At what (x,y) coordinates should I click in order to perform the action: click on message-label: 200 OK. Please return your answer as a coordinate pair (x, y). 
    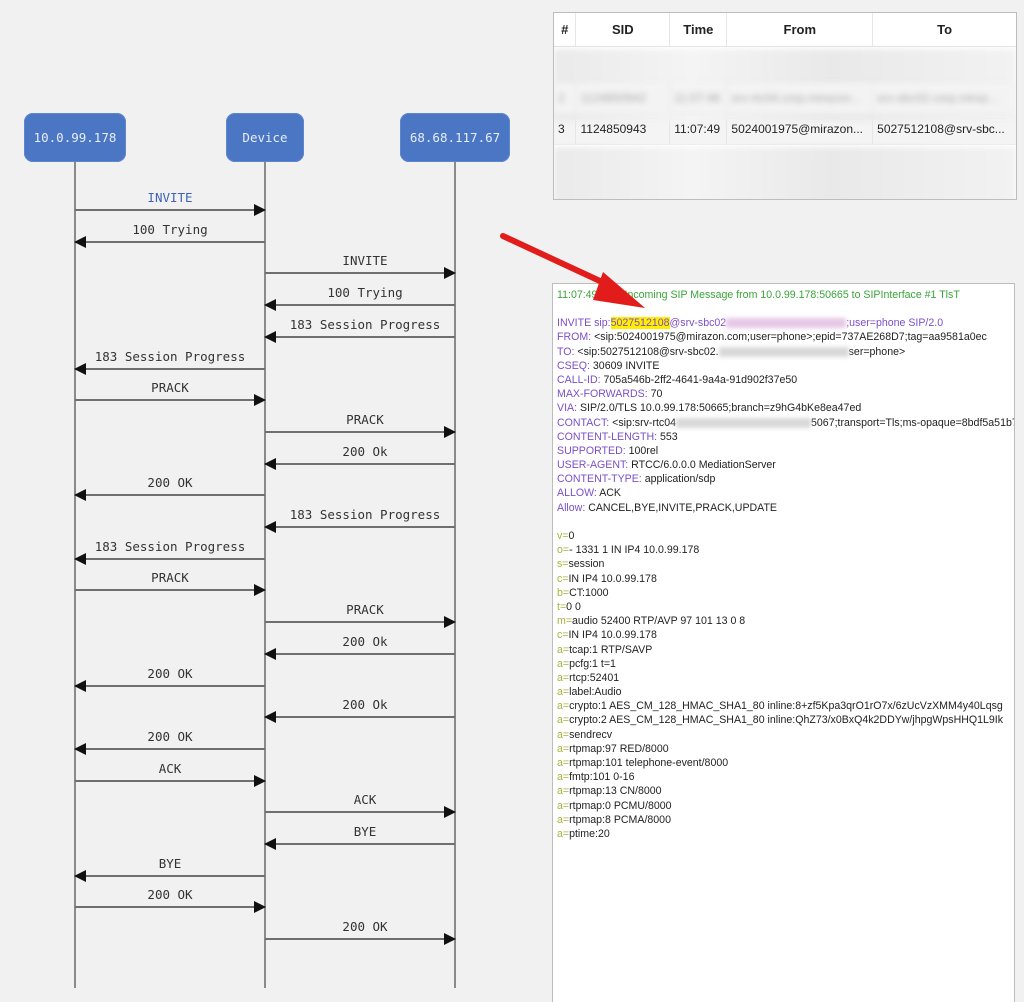
    Looking at the image, I should click on (170, 736).